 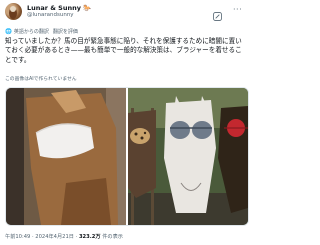 I want to click on rate-translation-link: 翻訳を評価, so click(x=65, y=32).